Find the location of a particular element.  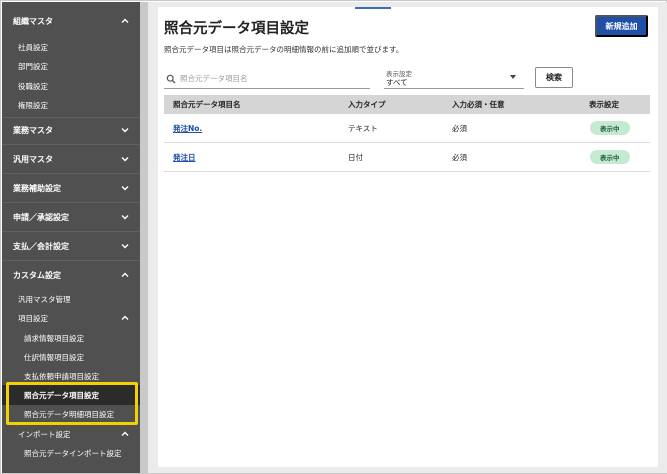

sidebar-item-label: 仕訳情報項目設定 is located at coordinates (54, 357).